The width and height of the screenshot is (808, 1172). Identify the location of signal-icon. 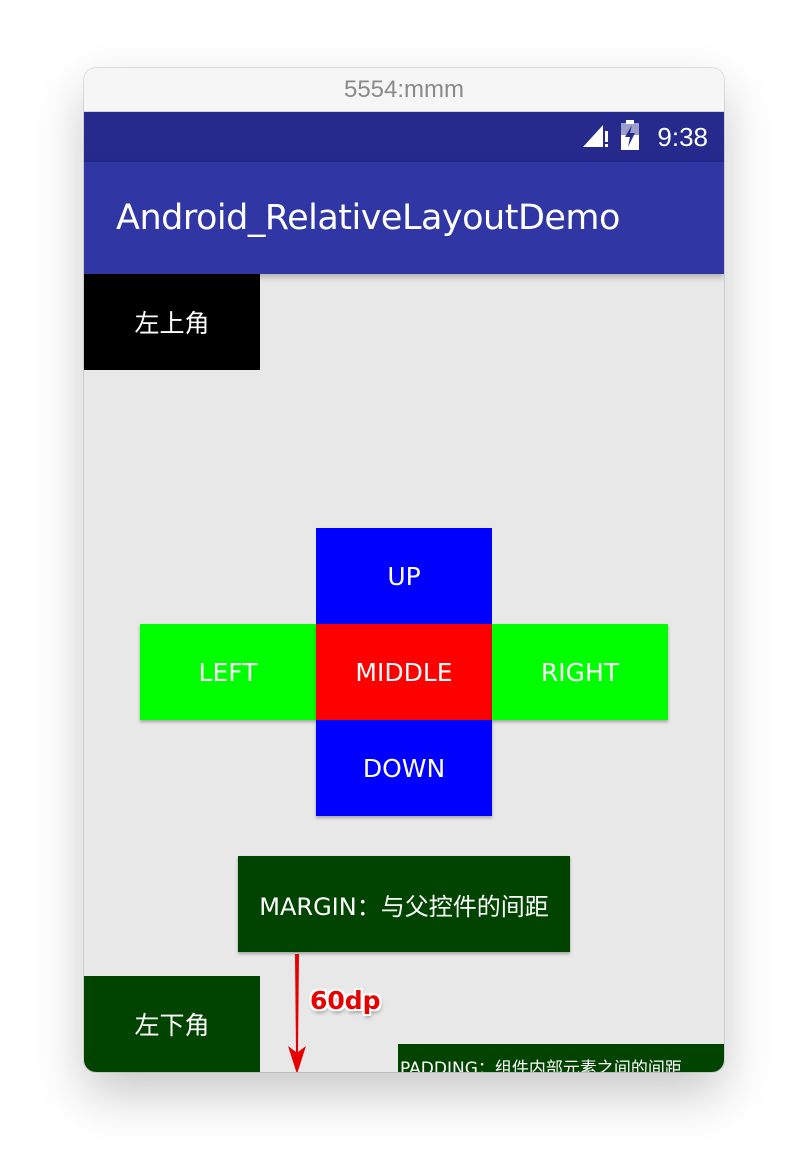
(596, 137).